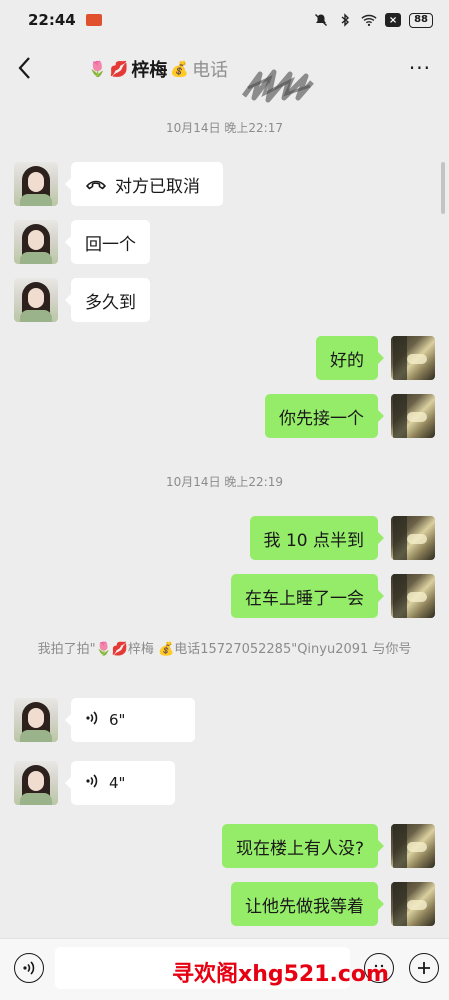  I want to click on phone-hangup-icon, so click(96, 185).